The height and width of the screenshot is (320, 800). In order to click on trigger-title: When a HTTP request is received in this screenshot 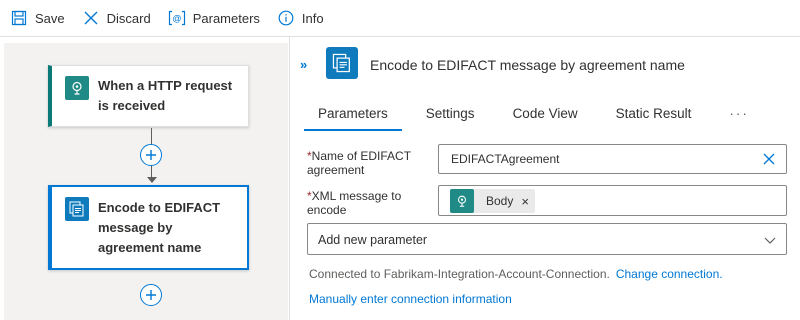, I will do `click(165, 95)`.